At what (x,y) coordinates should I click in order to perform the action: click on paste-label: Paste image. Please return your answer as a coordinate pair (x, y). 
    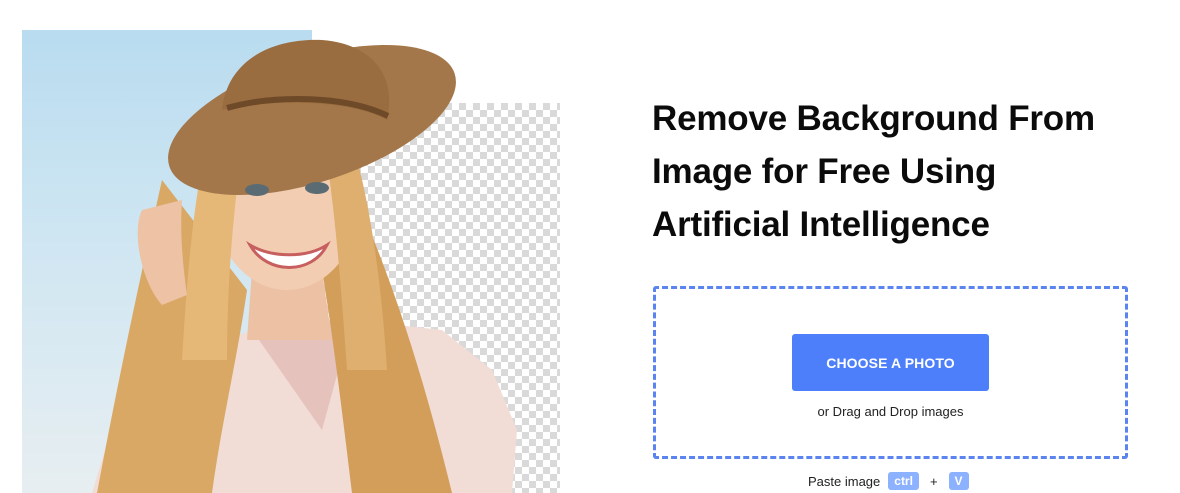
    Looking at the image, I should click on (844, 481).